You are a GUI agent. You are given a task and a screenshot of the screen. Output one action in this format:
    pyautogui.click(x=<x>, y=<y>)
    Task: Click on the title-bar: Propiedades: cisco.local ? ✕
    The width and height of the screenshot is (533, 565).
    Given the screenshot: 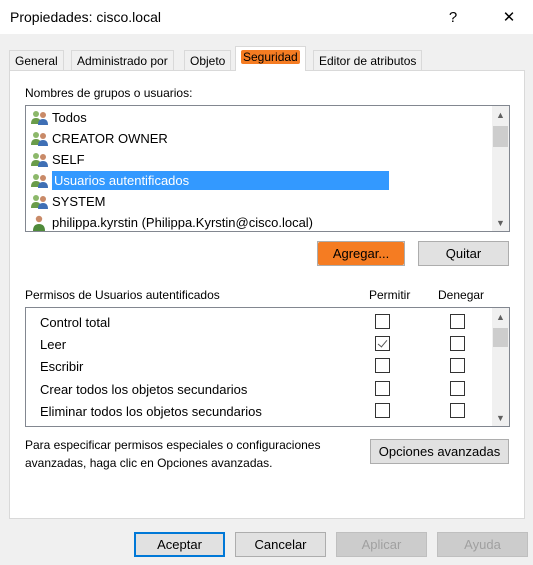 What is the action you would take?
    pyautogui.click(x=266, y=17)
    